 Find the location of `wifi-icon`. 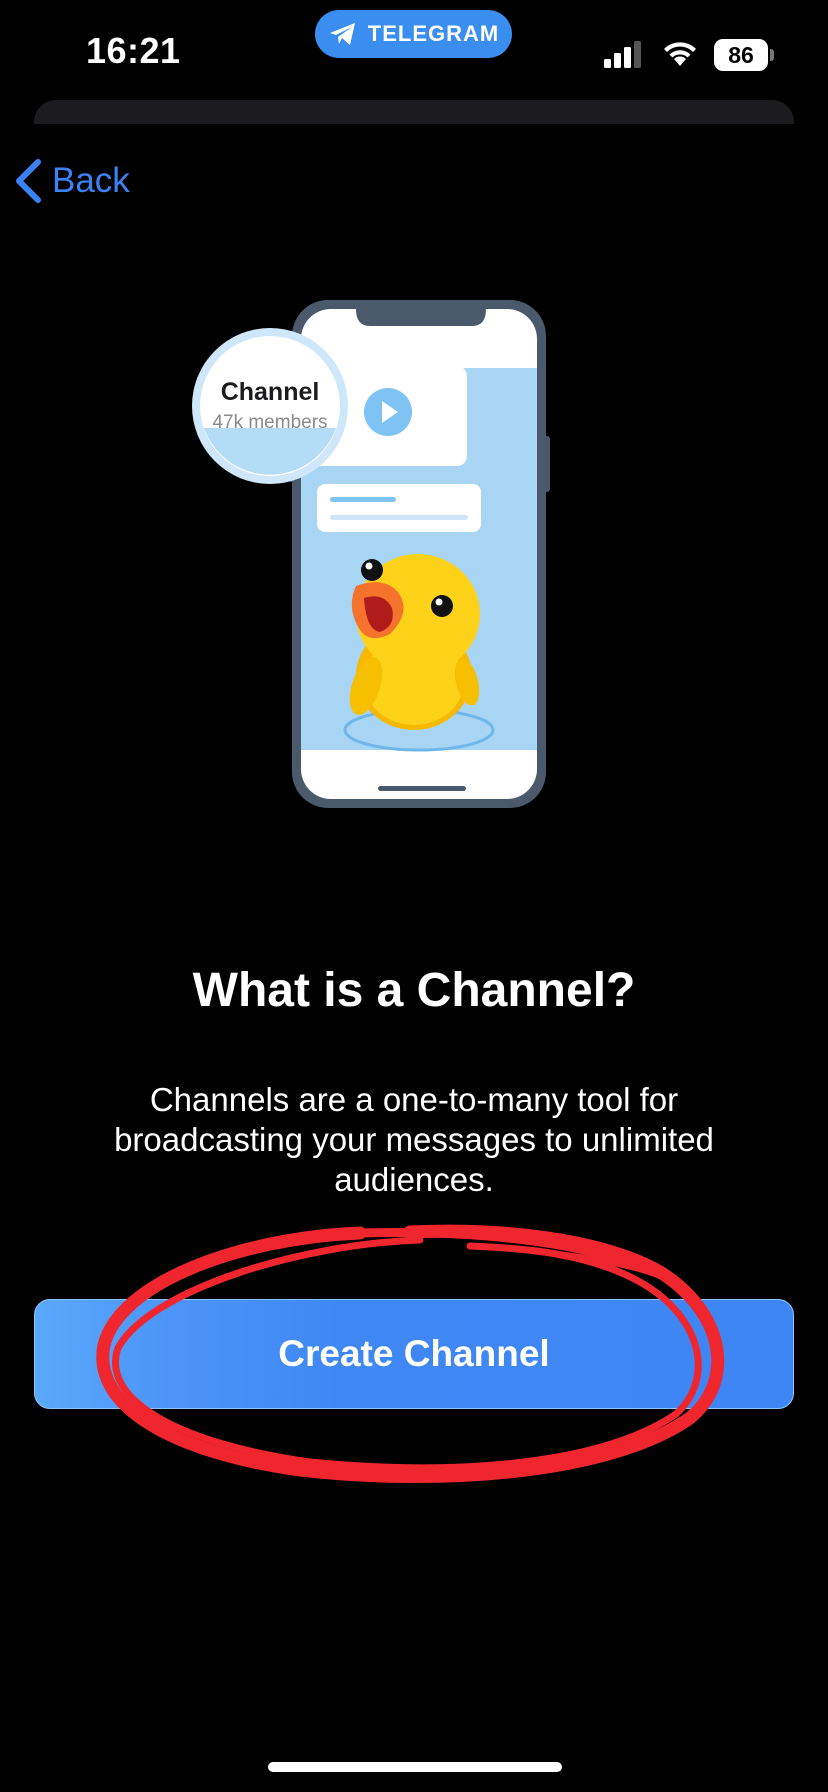

wifi-icon is located at coordinates (680, 54).